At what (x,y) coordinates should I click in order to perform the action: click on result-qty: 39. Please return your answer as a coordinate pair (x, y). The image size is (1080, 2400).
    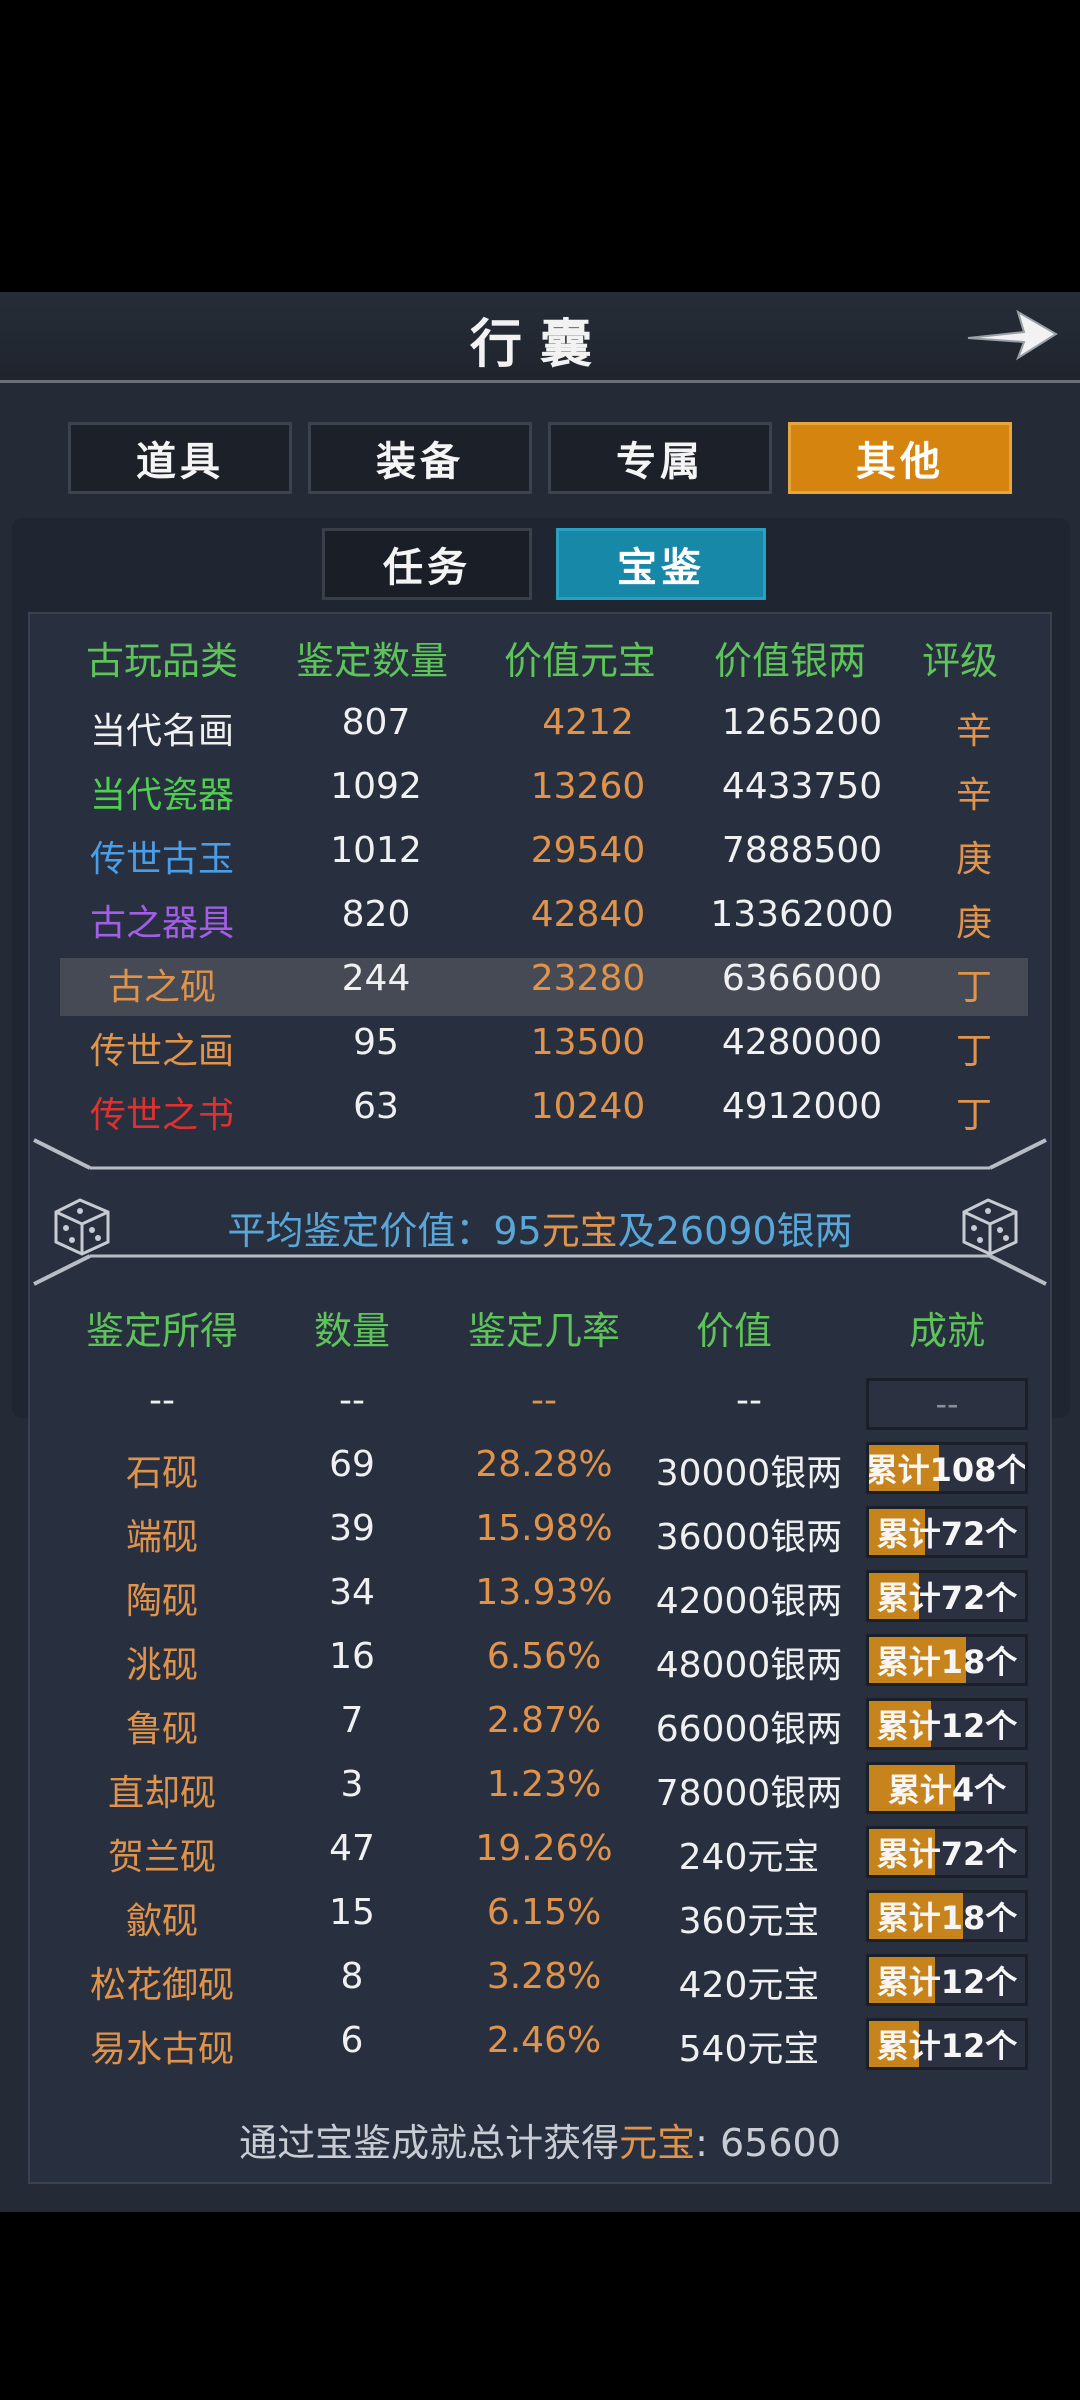
    Looking at the image, I should click on (352, 1528).